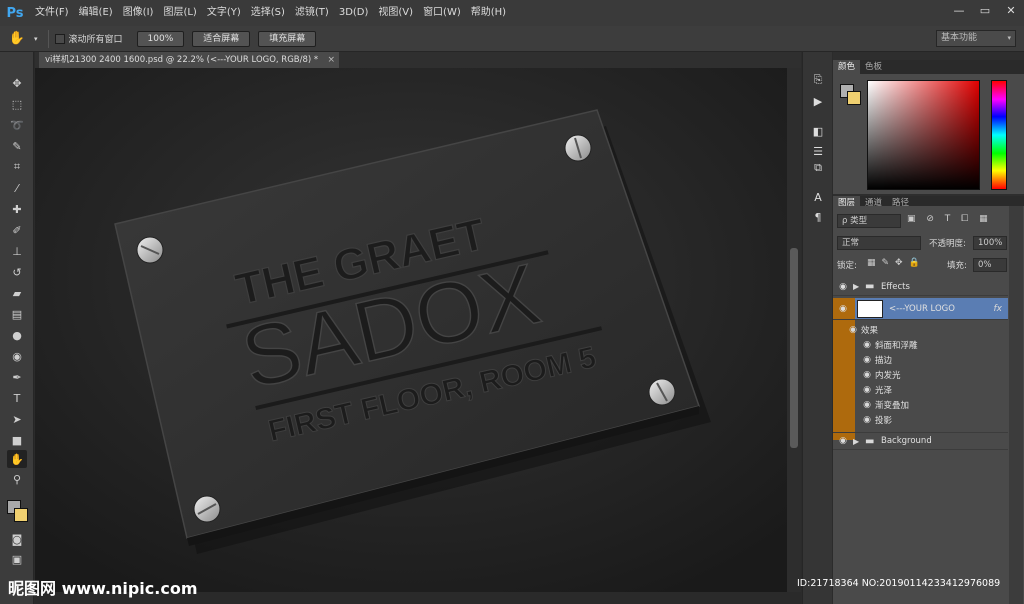 Image resolution: width=1024 pixels, height=604 pixels. Describe the element at coordinates (920, 420) in the screenshot. I see `effect-row: ◉ 投影` at that location.